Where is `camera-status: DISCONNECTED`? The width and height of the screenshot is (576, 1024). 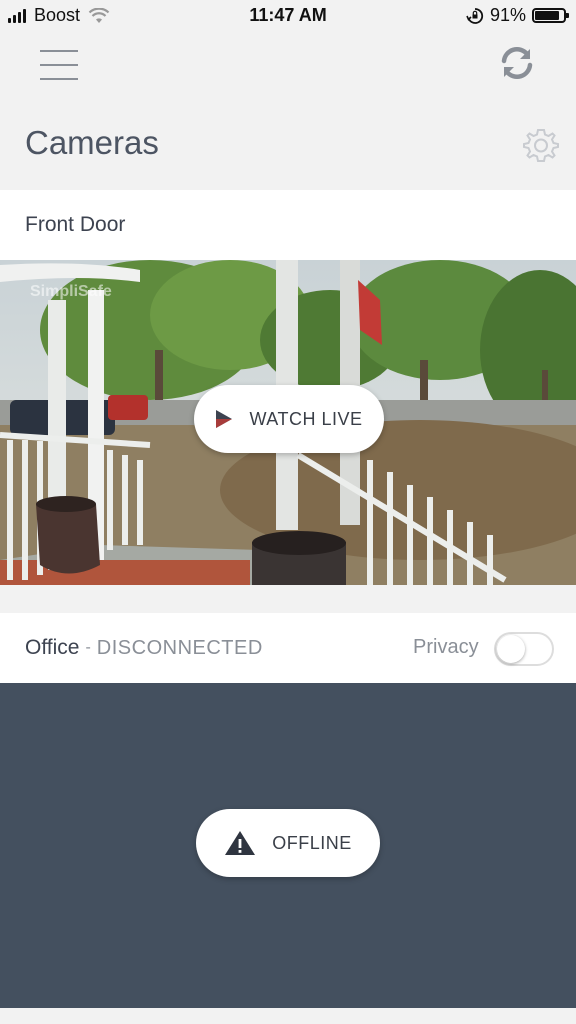
camera-status: DISCONNECTED is located at coordinates (179, 647).